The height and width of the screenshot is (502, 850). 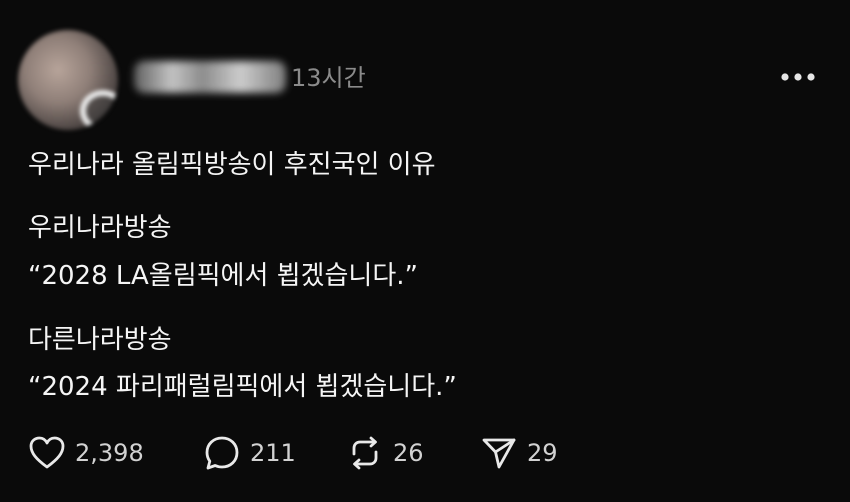 I want to click on post-time: 13시간, so click(x=328, y=78).